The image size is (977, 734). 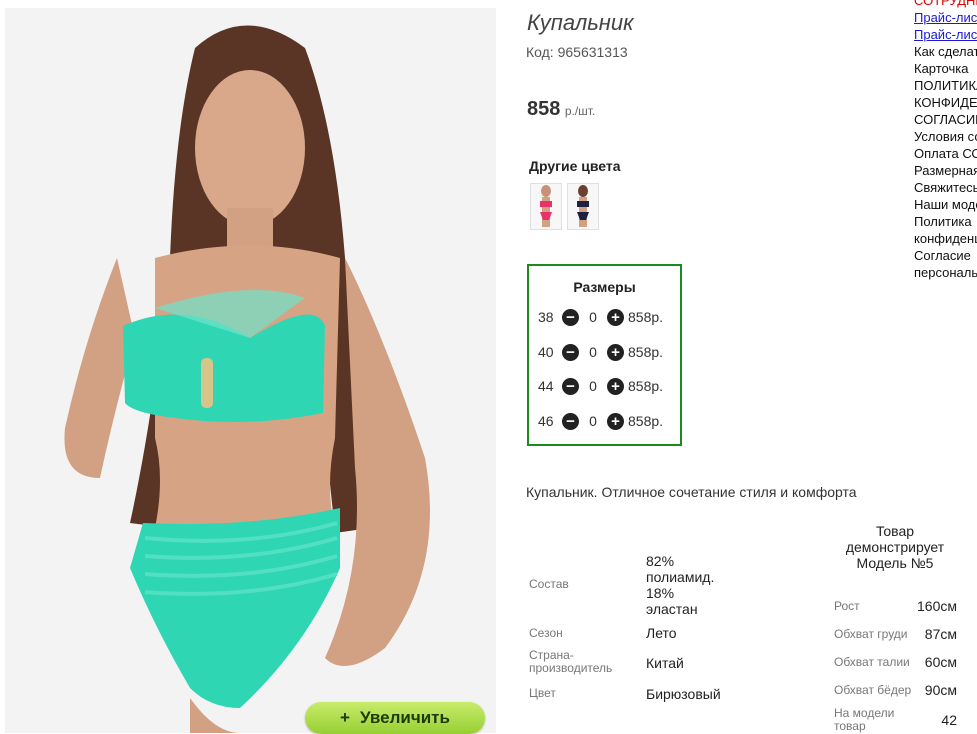 I want to click on menu-link: ПОЛИТИКА, so click(x=945, y=85).